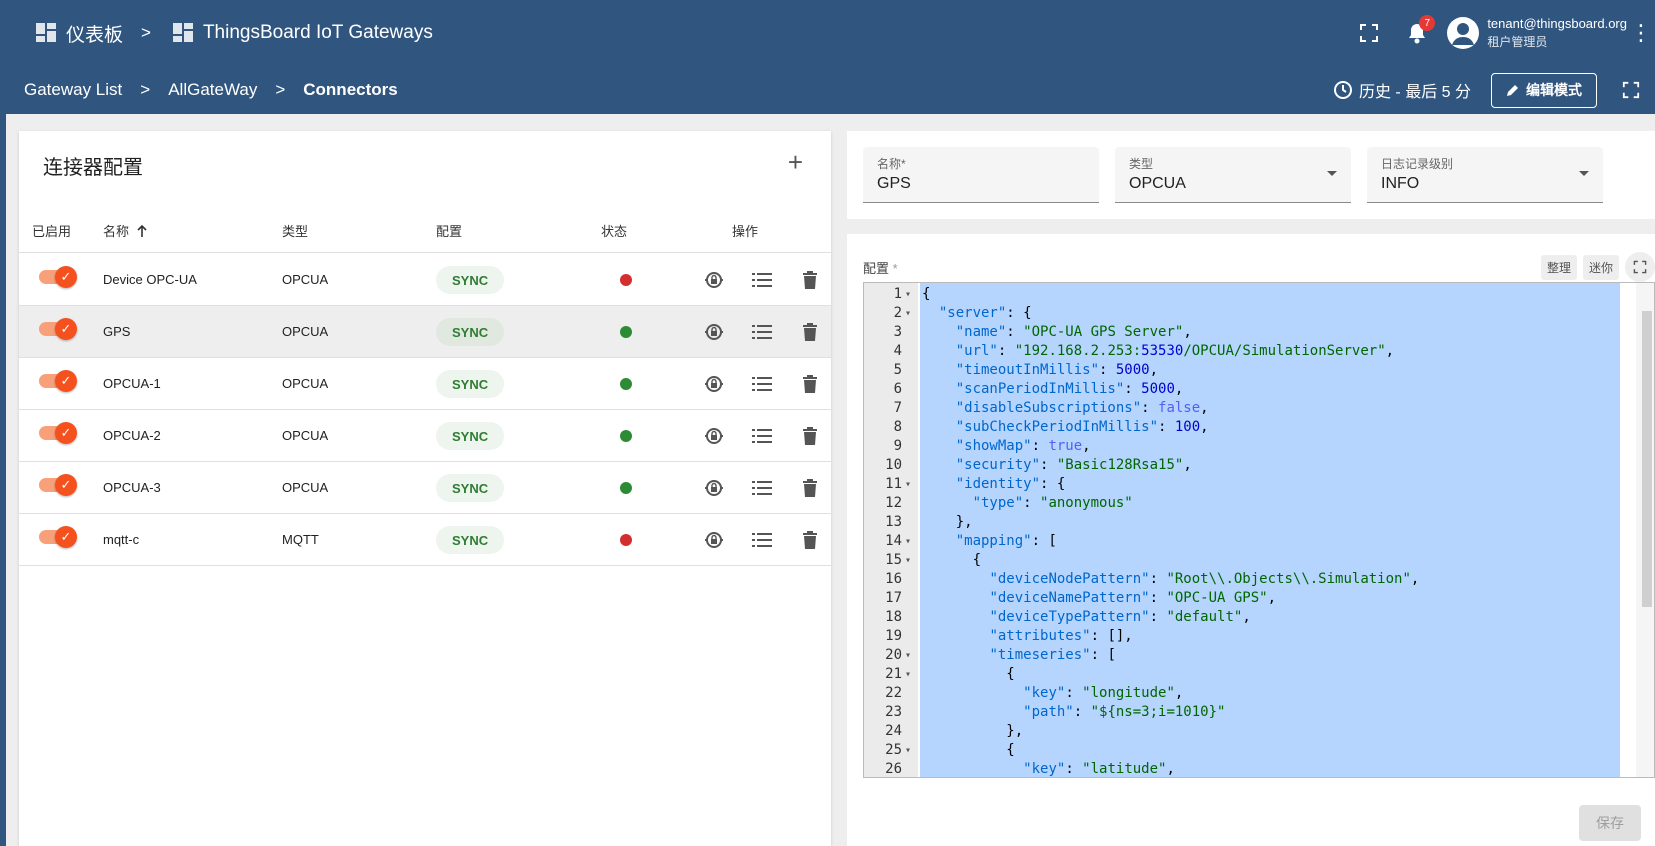 This screenshot has width=1655, height=846. Describe the element at coordinates (1640, 267) in the screenshot. I see `editor-fullscreen-button` at that location.